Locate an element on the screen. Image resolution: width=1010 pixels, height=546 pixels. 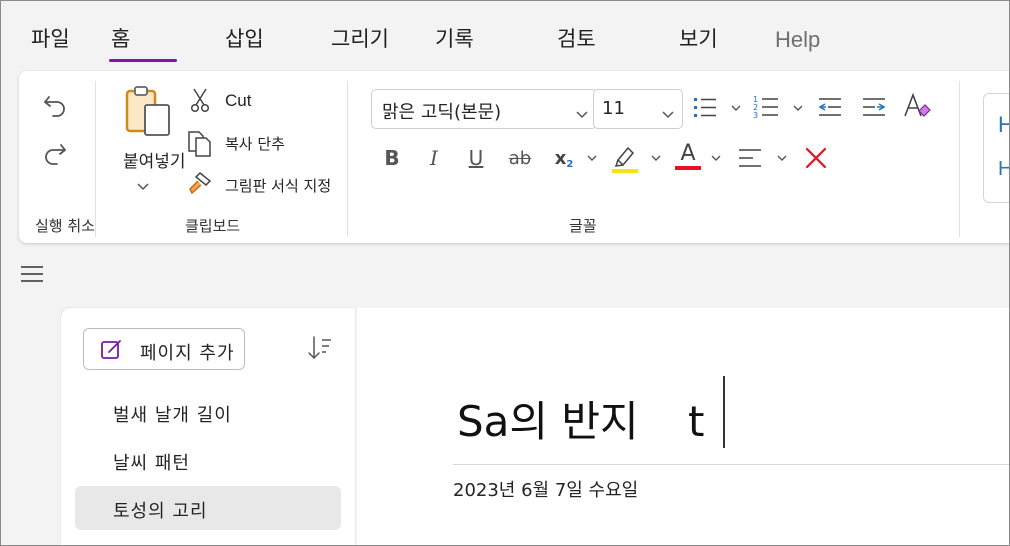
font-group-label: 글꼴 is located at coordinates (583, 226).